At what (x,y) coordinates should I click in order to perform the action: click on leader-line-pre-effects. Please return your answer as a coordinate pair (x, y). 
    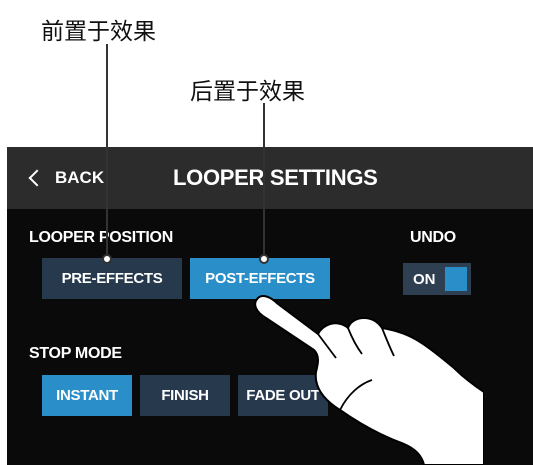
    Looking at the image, I should click on (107, 151).